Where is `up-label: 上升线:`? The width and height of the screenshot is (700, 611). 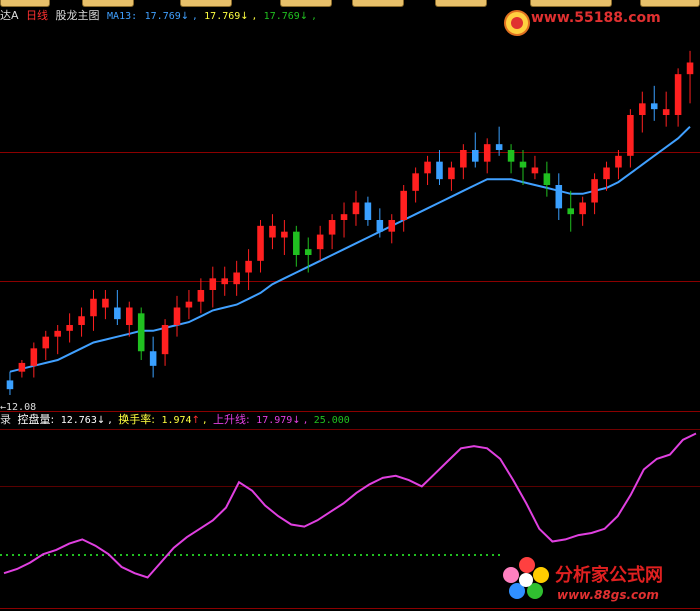 up-label: 上升线: is located at coordinates (231, 419).